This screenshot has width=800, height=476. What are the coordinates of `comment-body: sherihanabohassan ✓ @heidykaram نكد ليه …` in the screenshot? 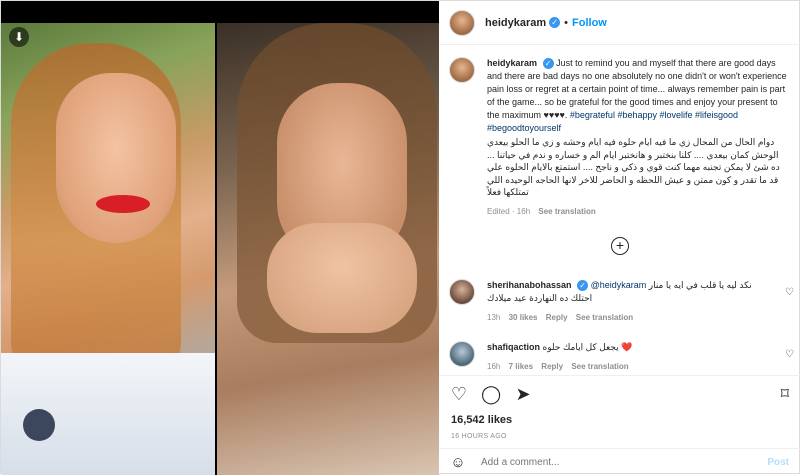 It's located at (640, 301).